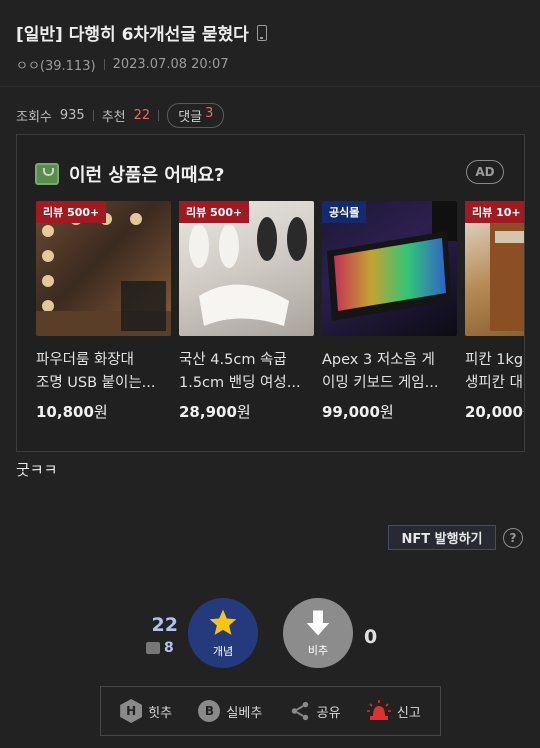 The width and height of the screenshot is (540, 748). I want to click on best-recommend-label: 실베추, so click(244, 713).